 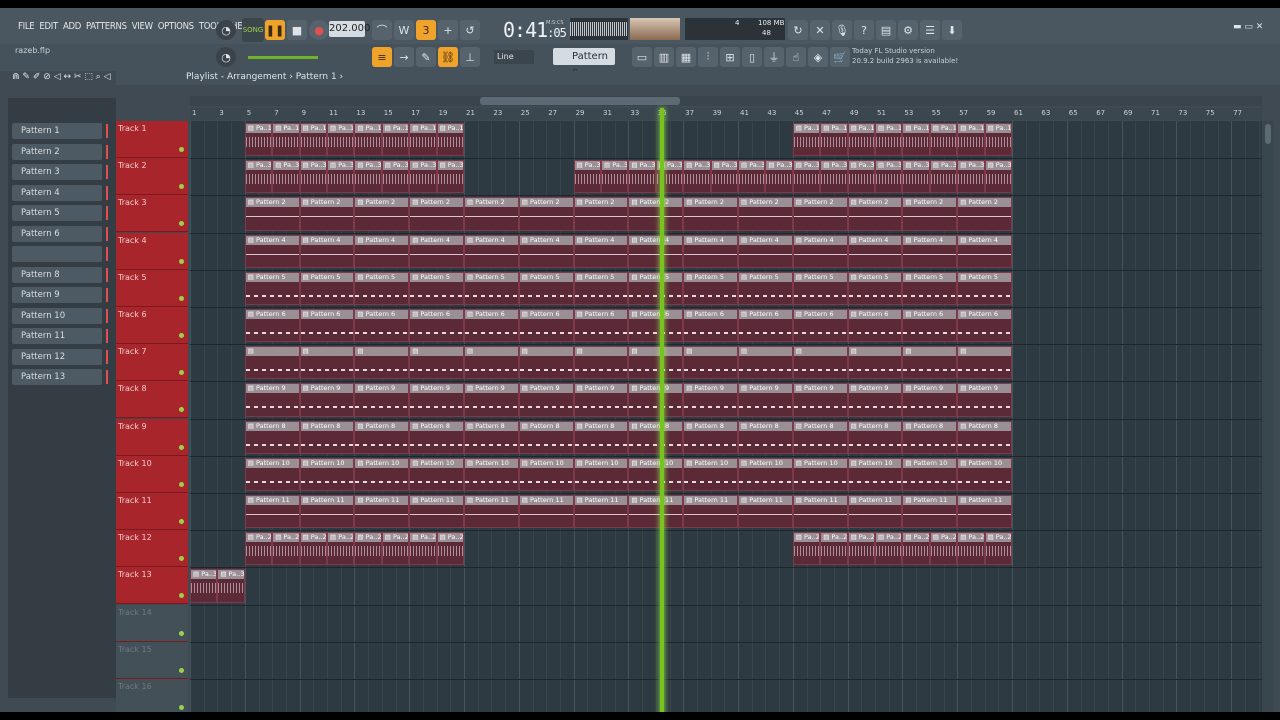 I want to click on vertical-scroll-thumb, so click(x=1268, y=134).